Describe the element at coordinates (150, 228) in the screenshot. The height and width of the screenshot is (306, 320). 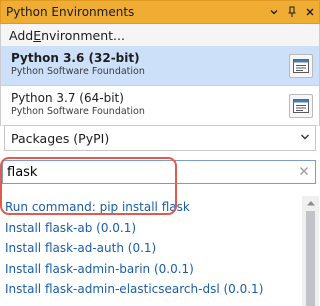
I see `install-package-link: Install flask-ab (0.0.1)` at that location.